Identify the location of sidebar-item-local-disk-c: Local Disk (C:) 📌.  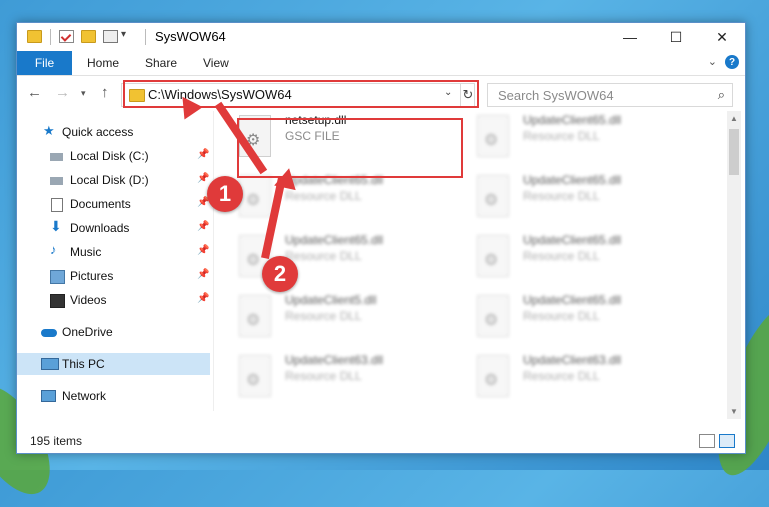
(113, 156).